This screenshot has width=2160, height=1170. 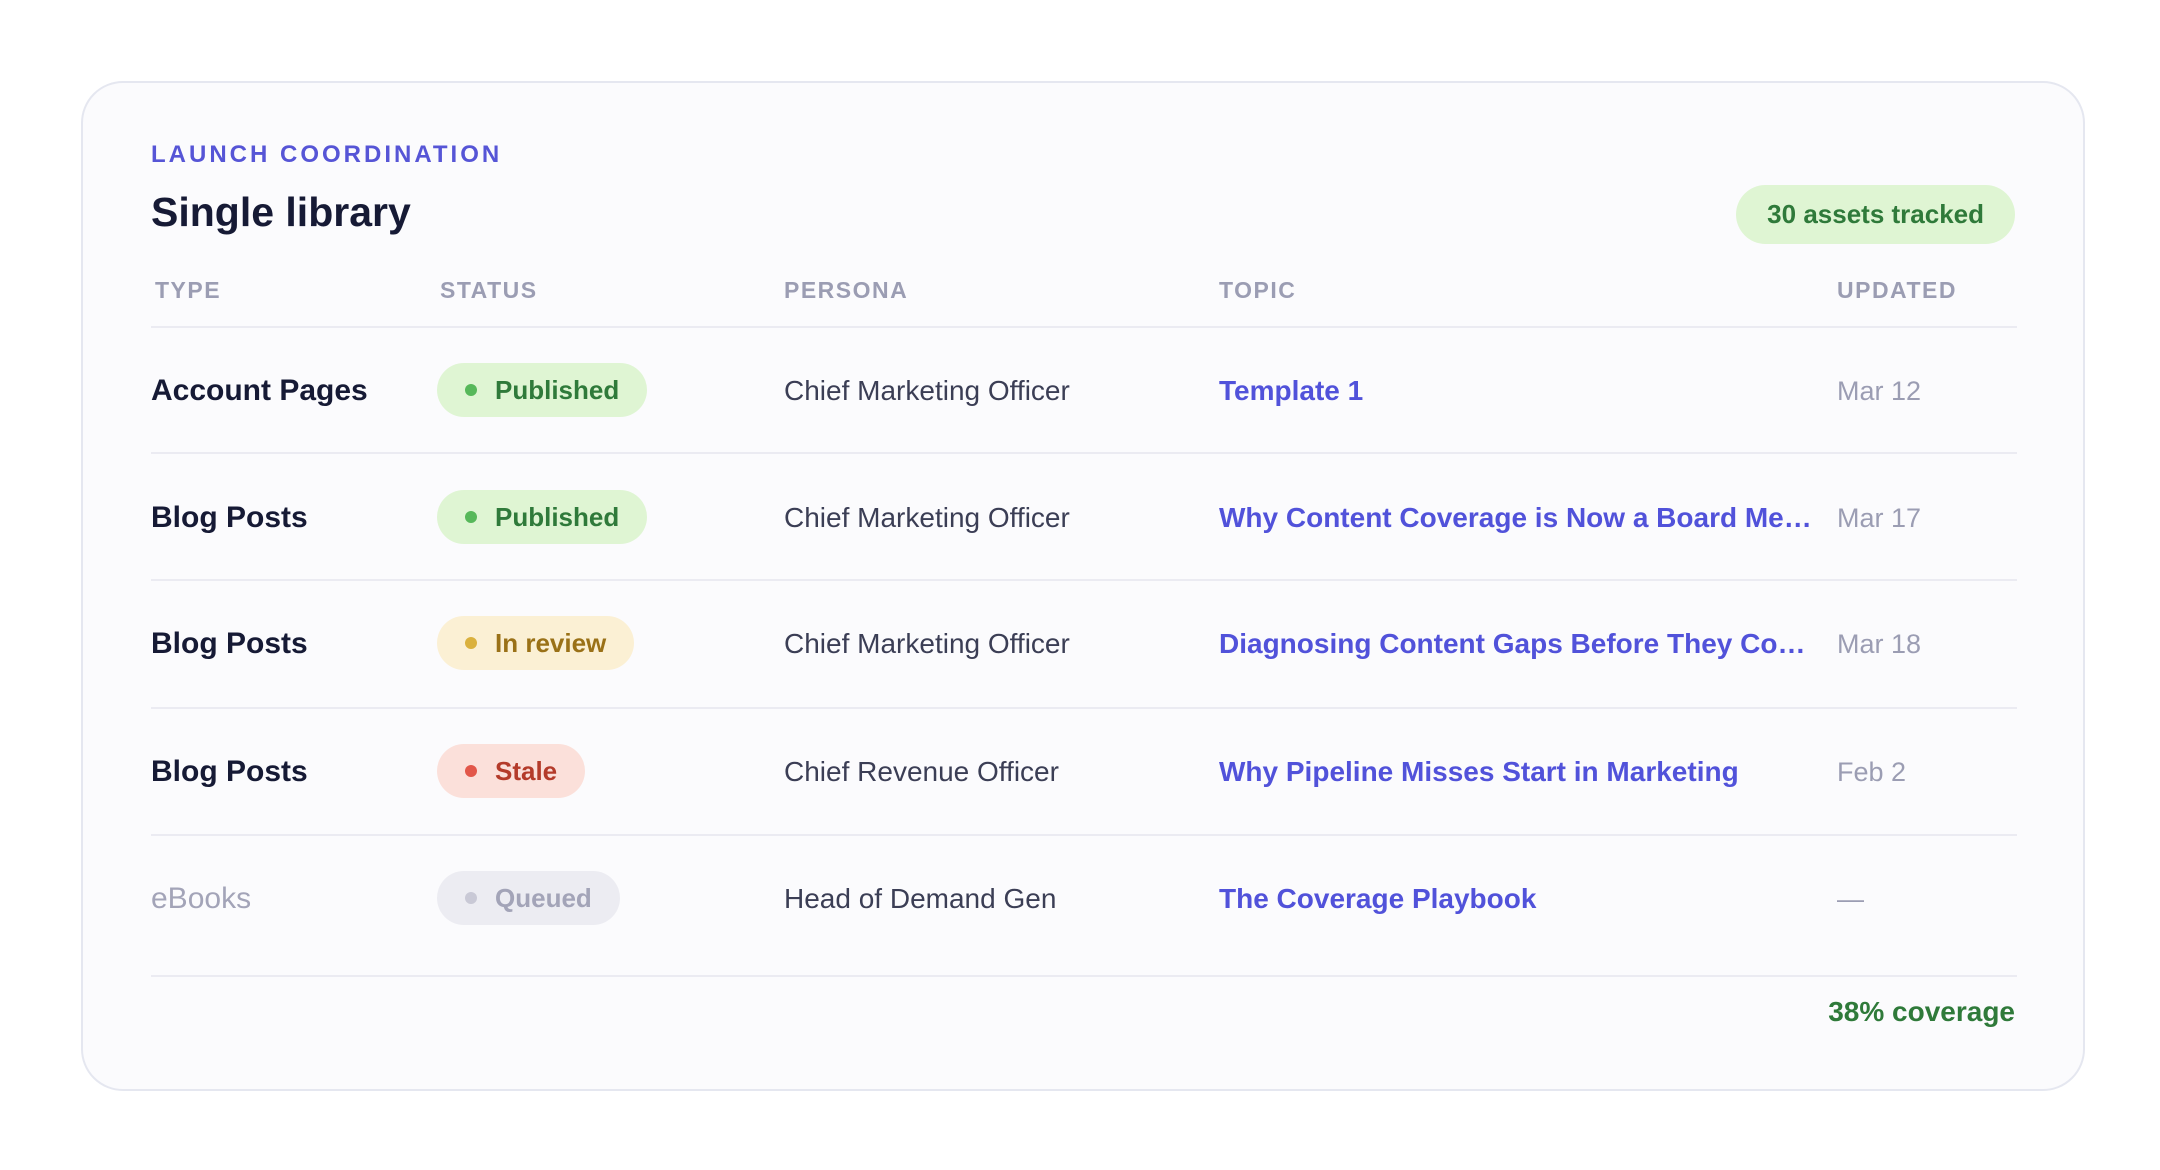 I want to click on status-badge: Queued, so click(x=528, y=898).